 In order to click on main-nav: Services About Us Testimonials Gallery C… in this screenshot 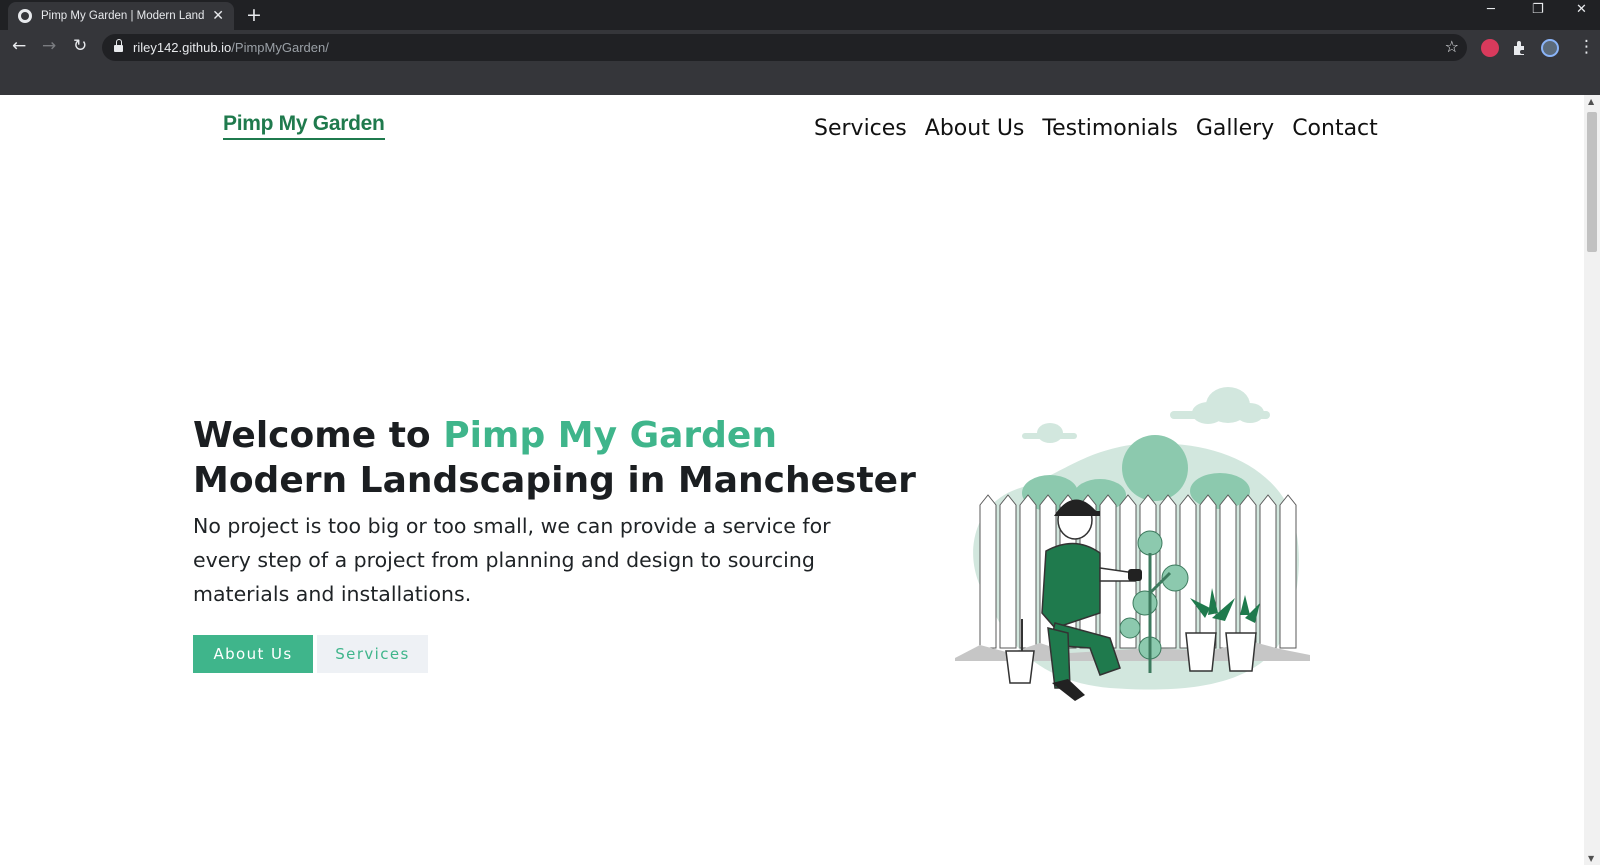, I will do `click(1105, 128)`.